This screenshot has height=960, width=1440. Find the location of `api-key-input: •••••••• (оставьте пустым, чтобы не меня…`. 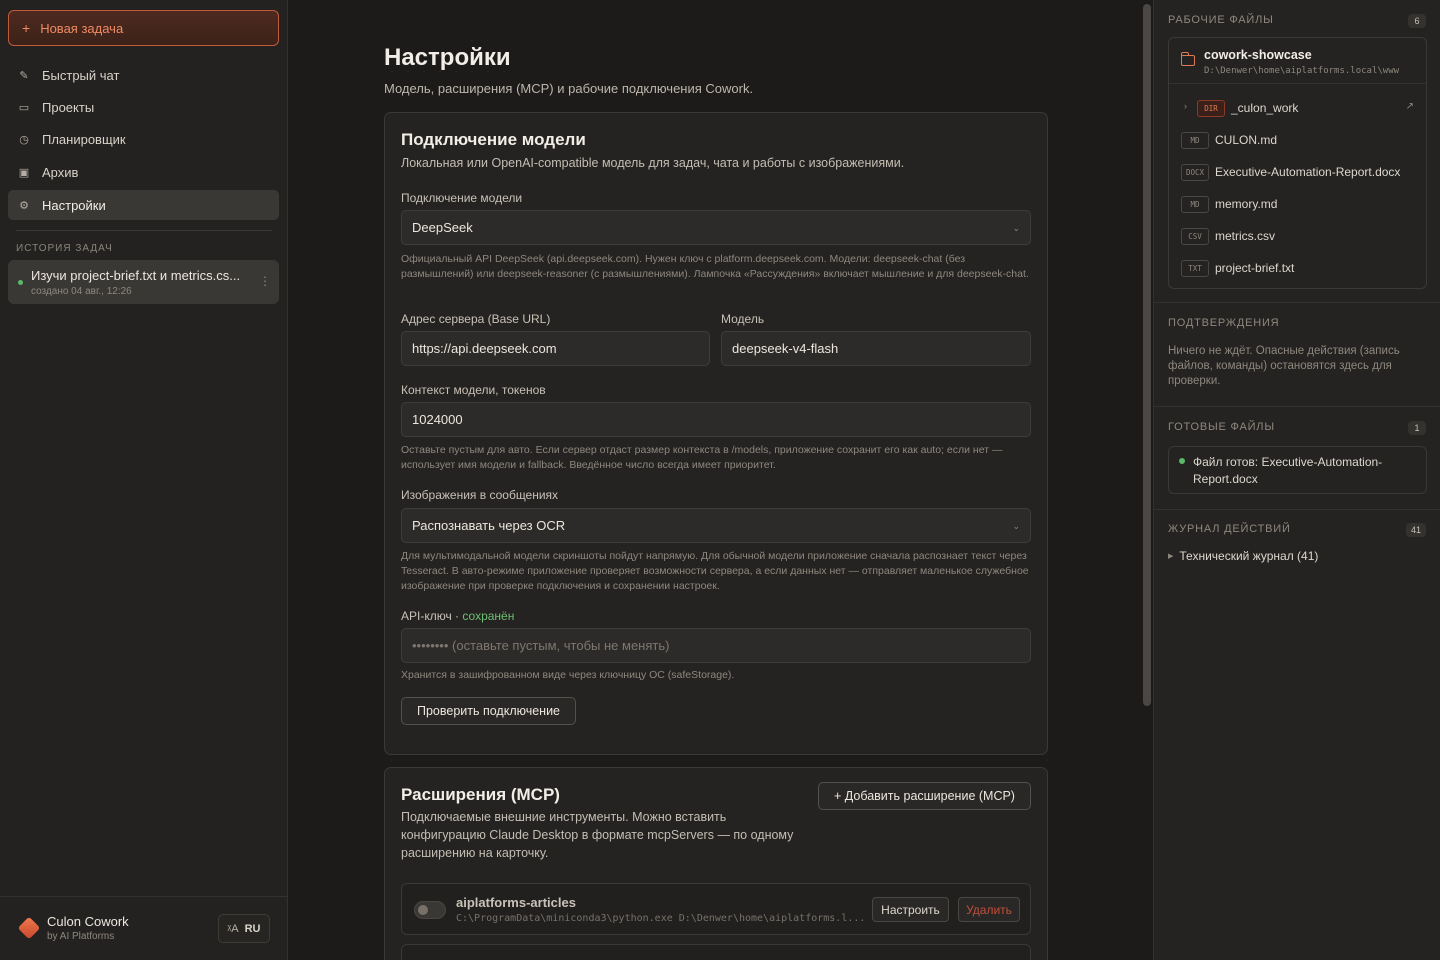

api-key-input: •••••••• (оставьте пустым, чтобы не меня… is located at coordinates (716, 645).